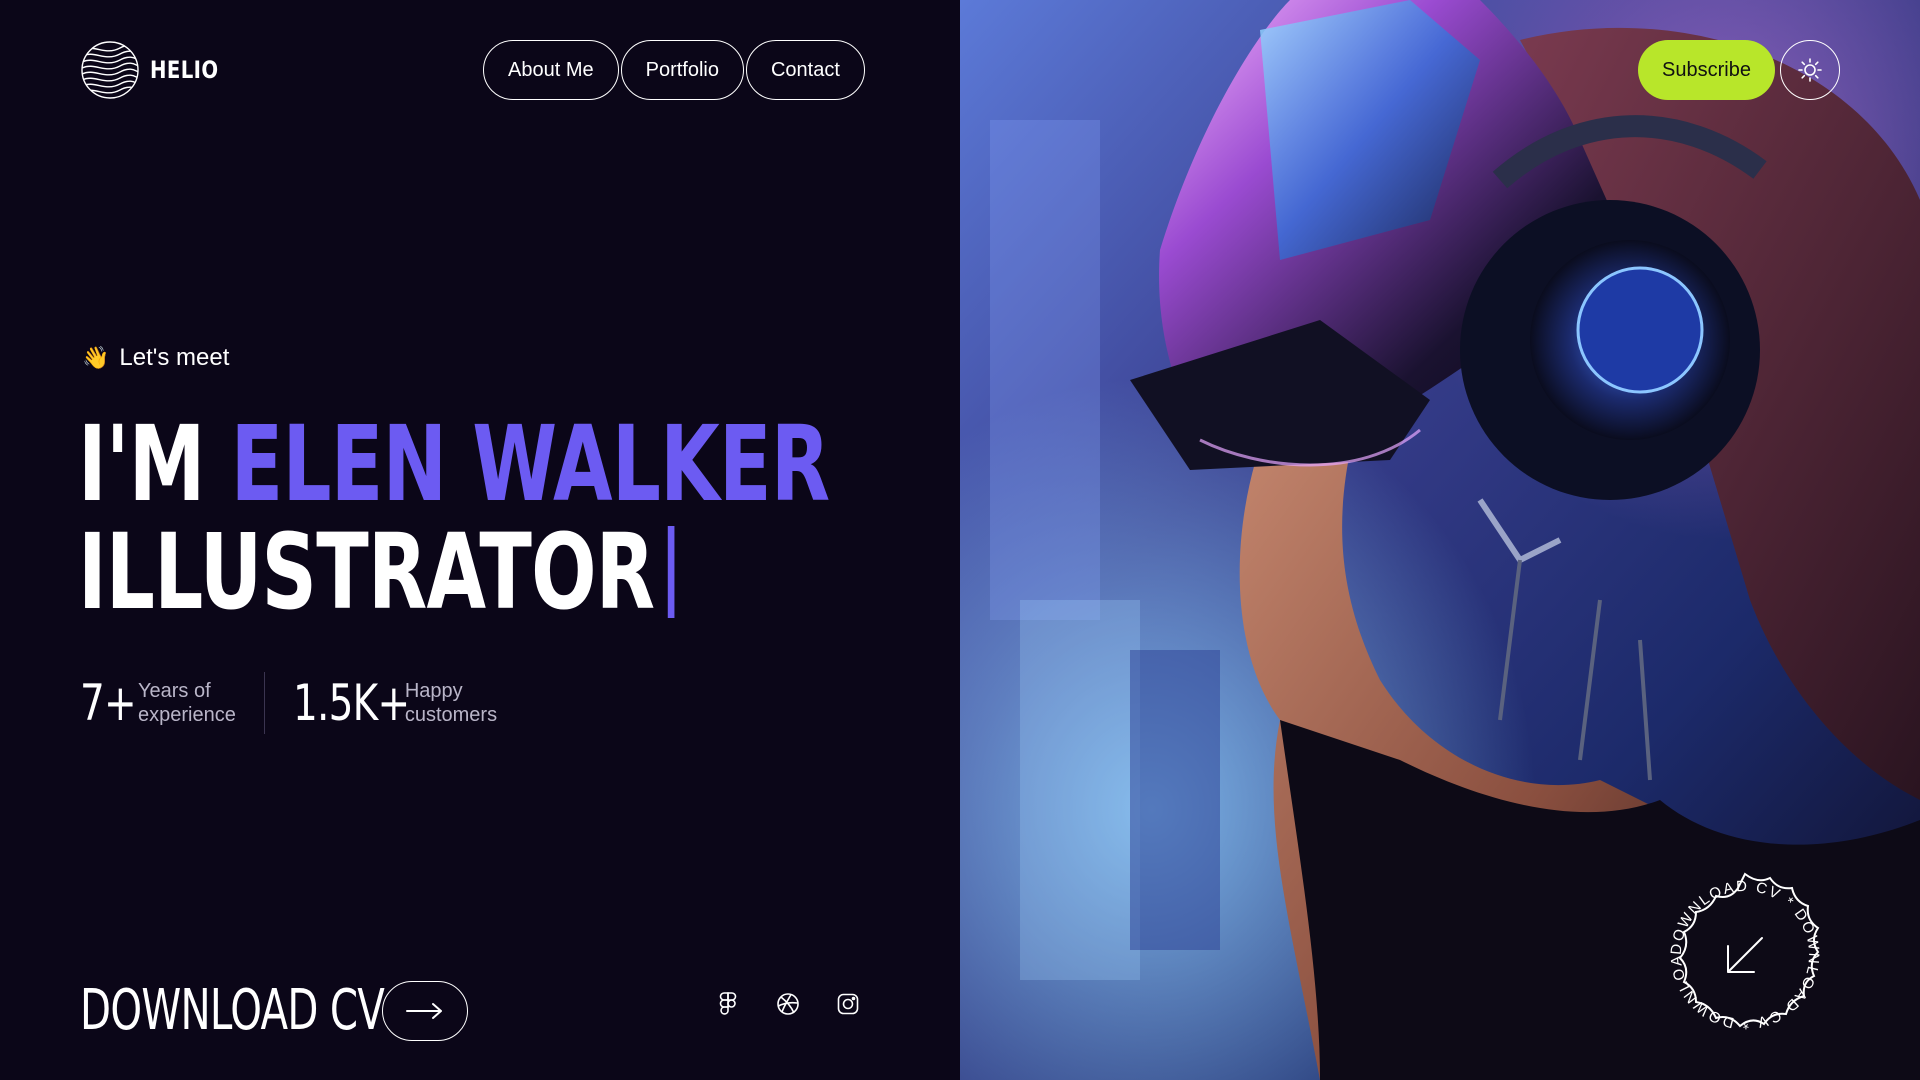 The image size is (1920, 1080). I want to click on stat-label: Years of experience, so click(187, 703).